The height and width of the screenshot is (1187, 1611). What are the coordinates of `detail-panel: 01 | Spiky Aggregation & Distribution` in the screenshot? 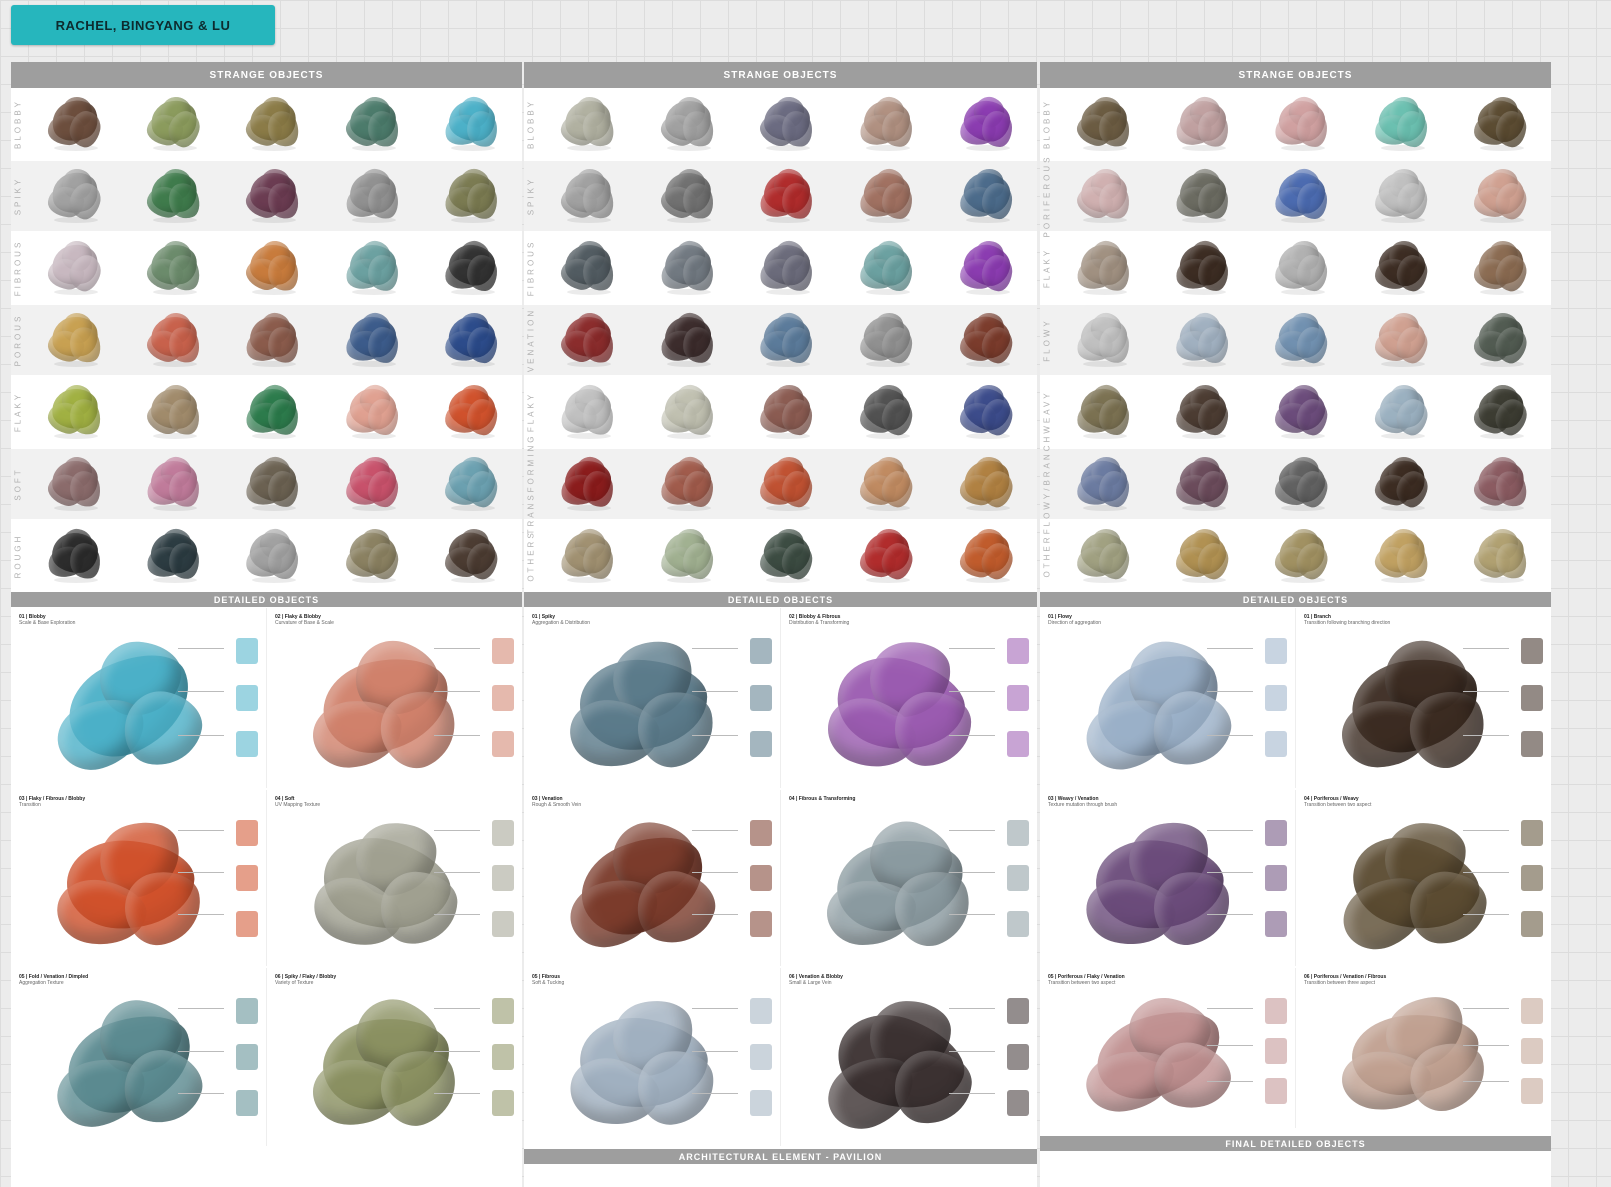 It's located at (651, 698).